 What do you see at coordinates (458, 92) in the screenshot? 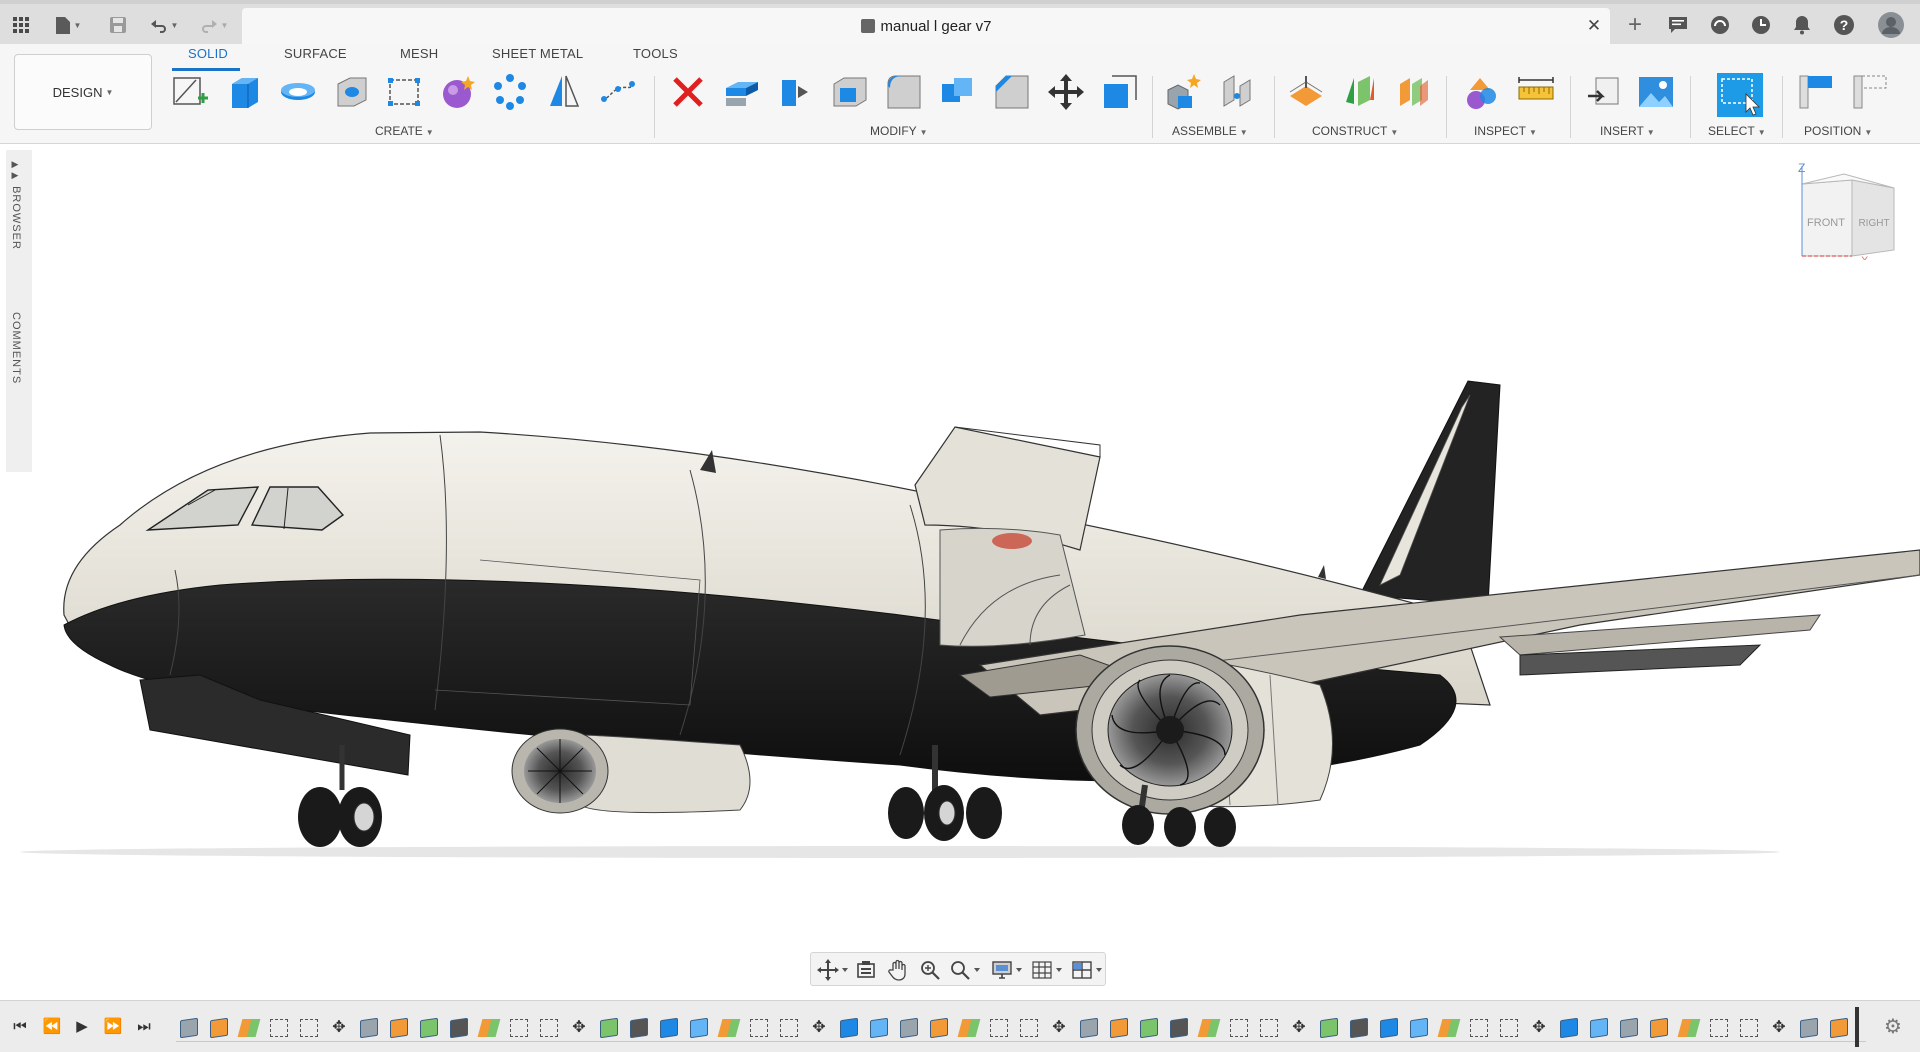
I see `create-form-icon` at bounding box center [458, 92].